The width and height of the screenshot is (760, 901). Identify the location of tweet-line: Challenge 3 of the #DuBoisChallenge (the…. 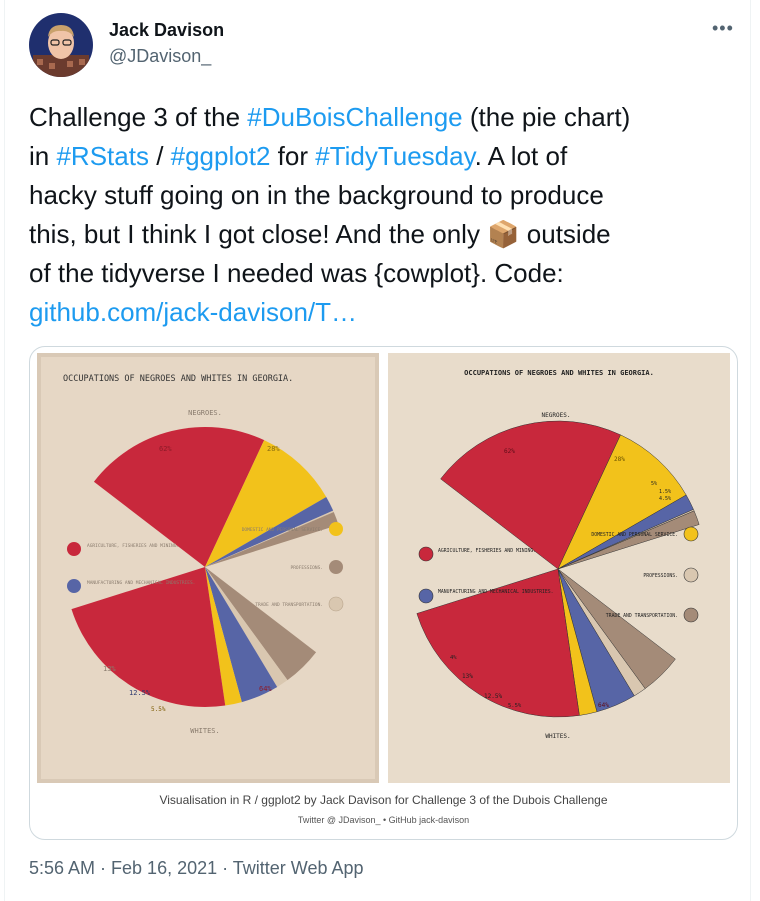
(379, 117).